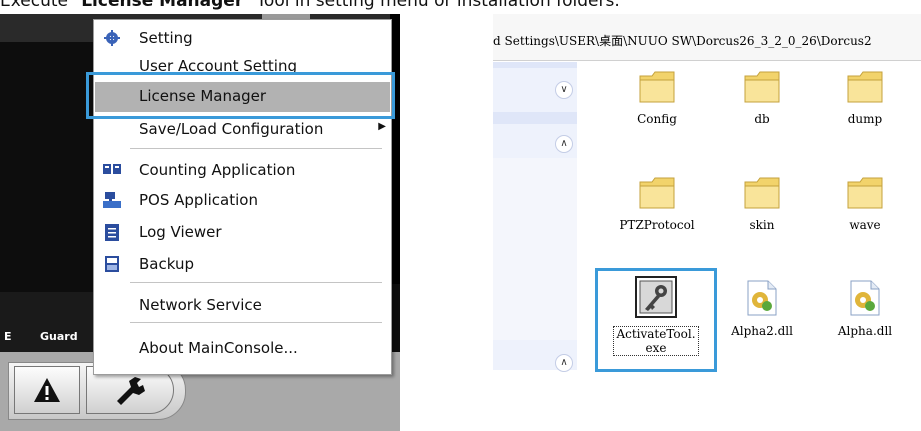 Image resolution: width=921 pixels, height=431 pixels. Describe the element at coordinates (166, 264) in the screenshot. I see `menu-item-label: Backup` at that location.